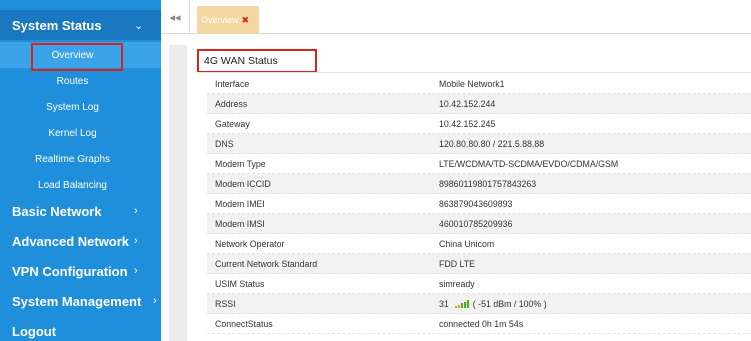  I want to click on sidebar-item-label: Load Balancing, so click(72, 185).